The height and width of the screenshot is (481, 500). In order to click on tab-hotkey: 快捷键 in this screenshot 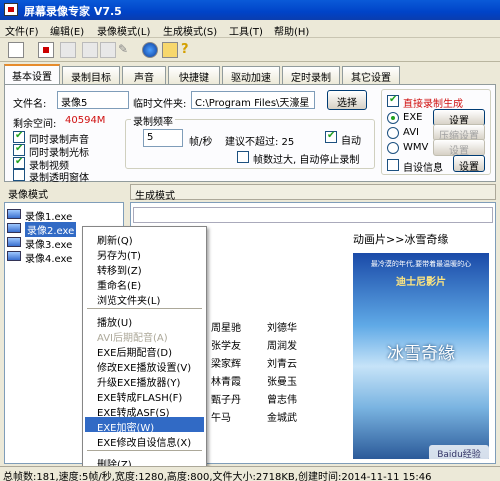, I will do `click(194, 75)`.